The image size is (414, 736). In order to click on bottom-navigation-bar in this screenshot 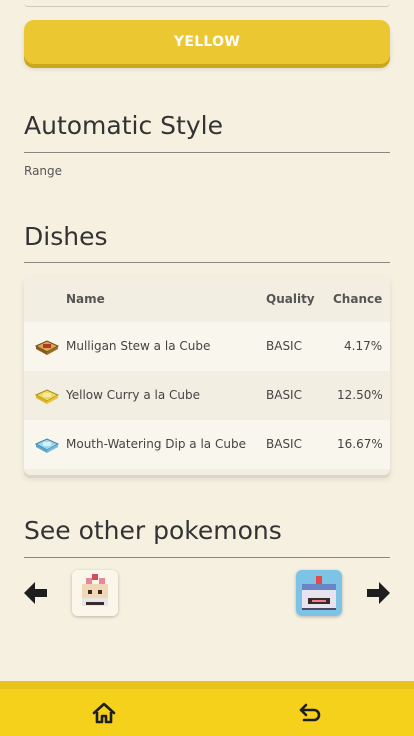, I will do `click(207, 708)`.